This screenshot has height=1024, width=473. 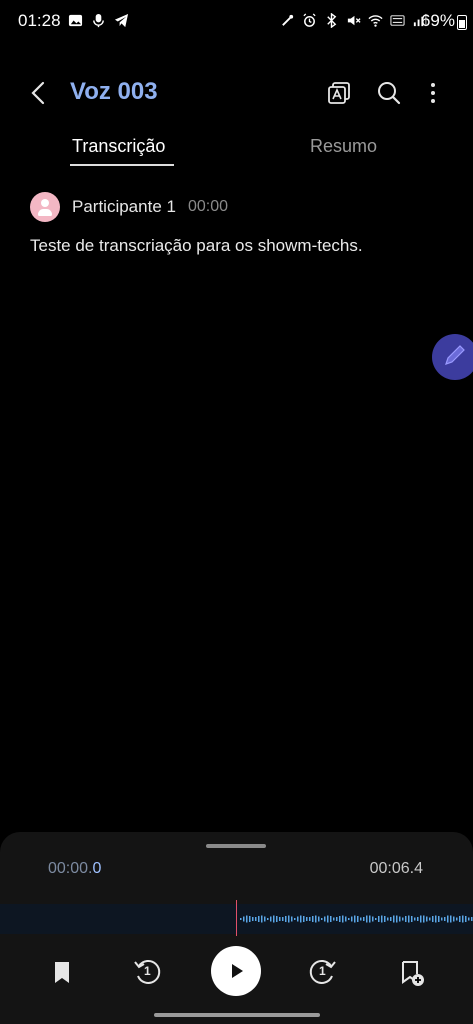 What do you see at coordinates (70, 868) in the screenshot?
I see `current-time-main: 00:00.` at bounding box center [70, 868].